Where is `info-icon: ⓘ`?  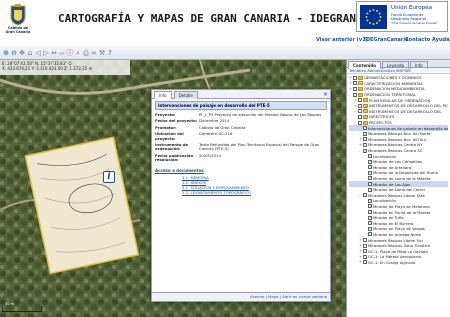
info-icon: ⓘ is located at coordinates (70, 53).